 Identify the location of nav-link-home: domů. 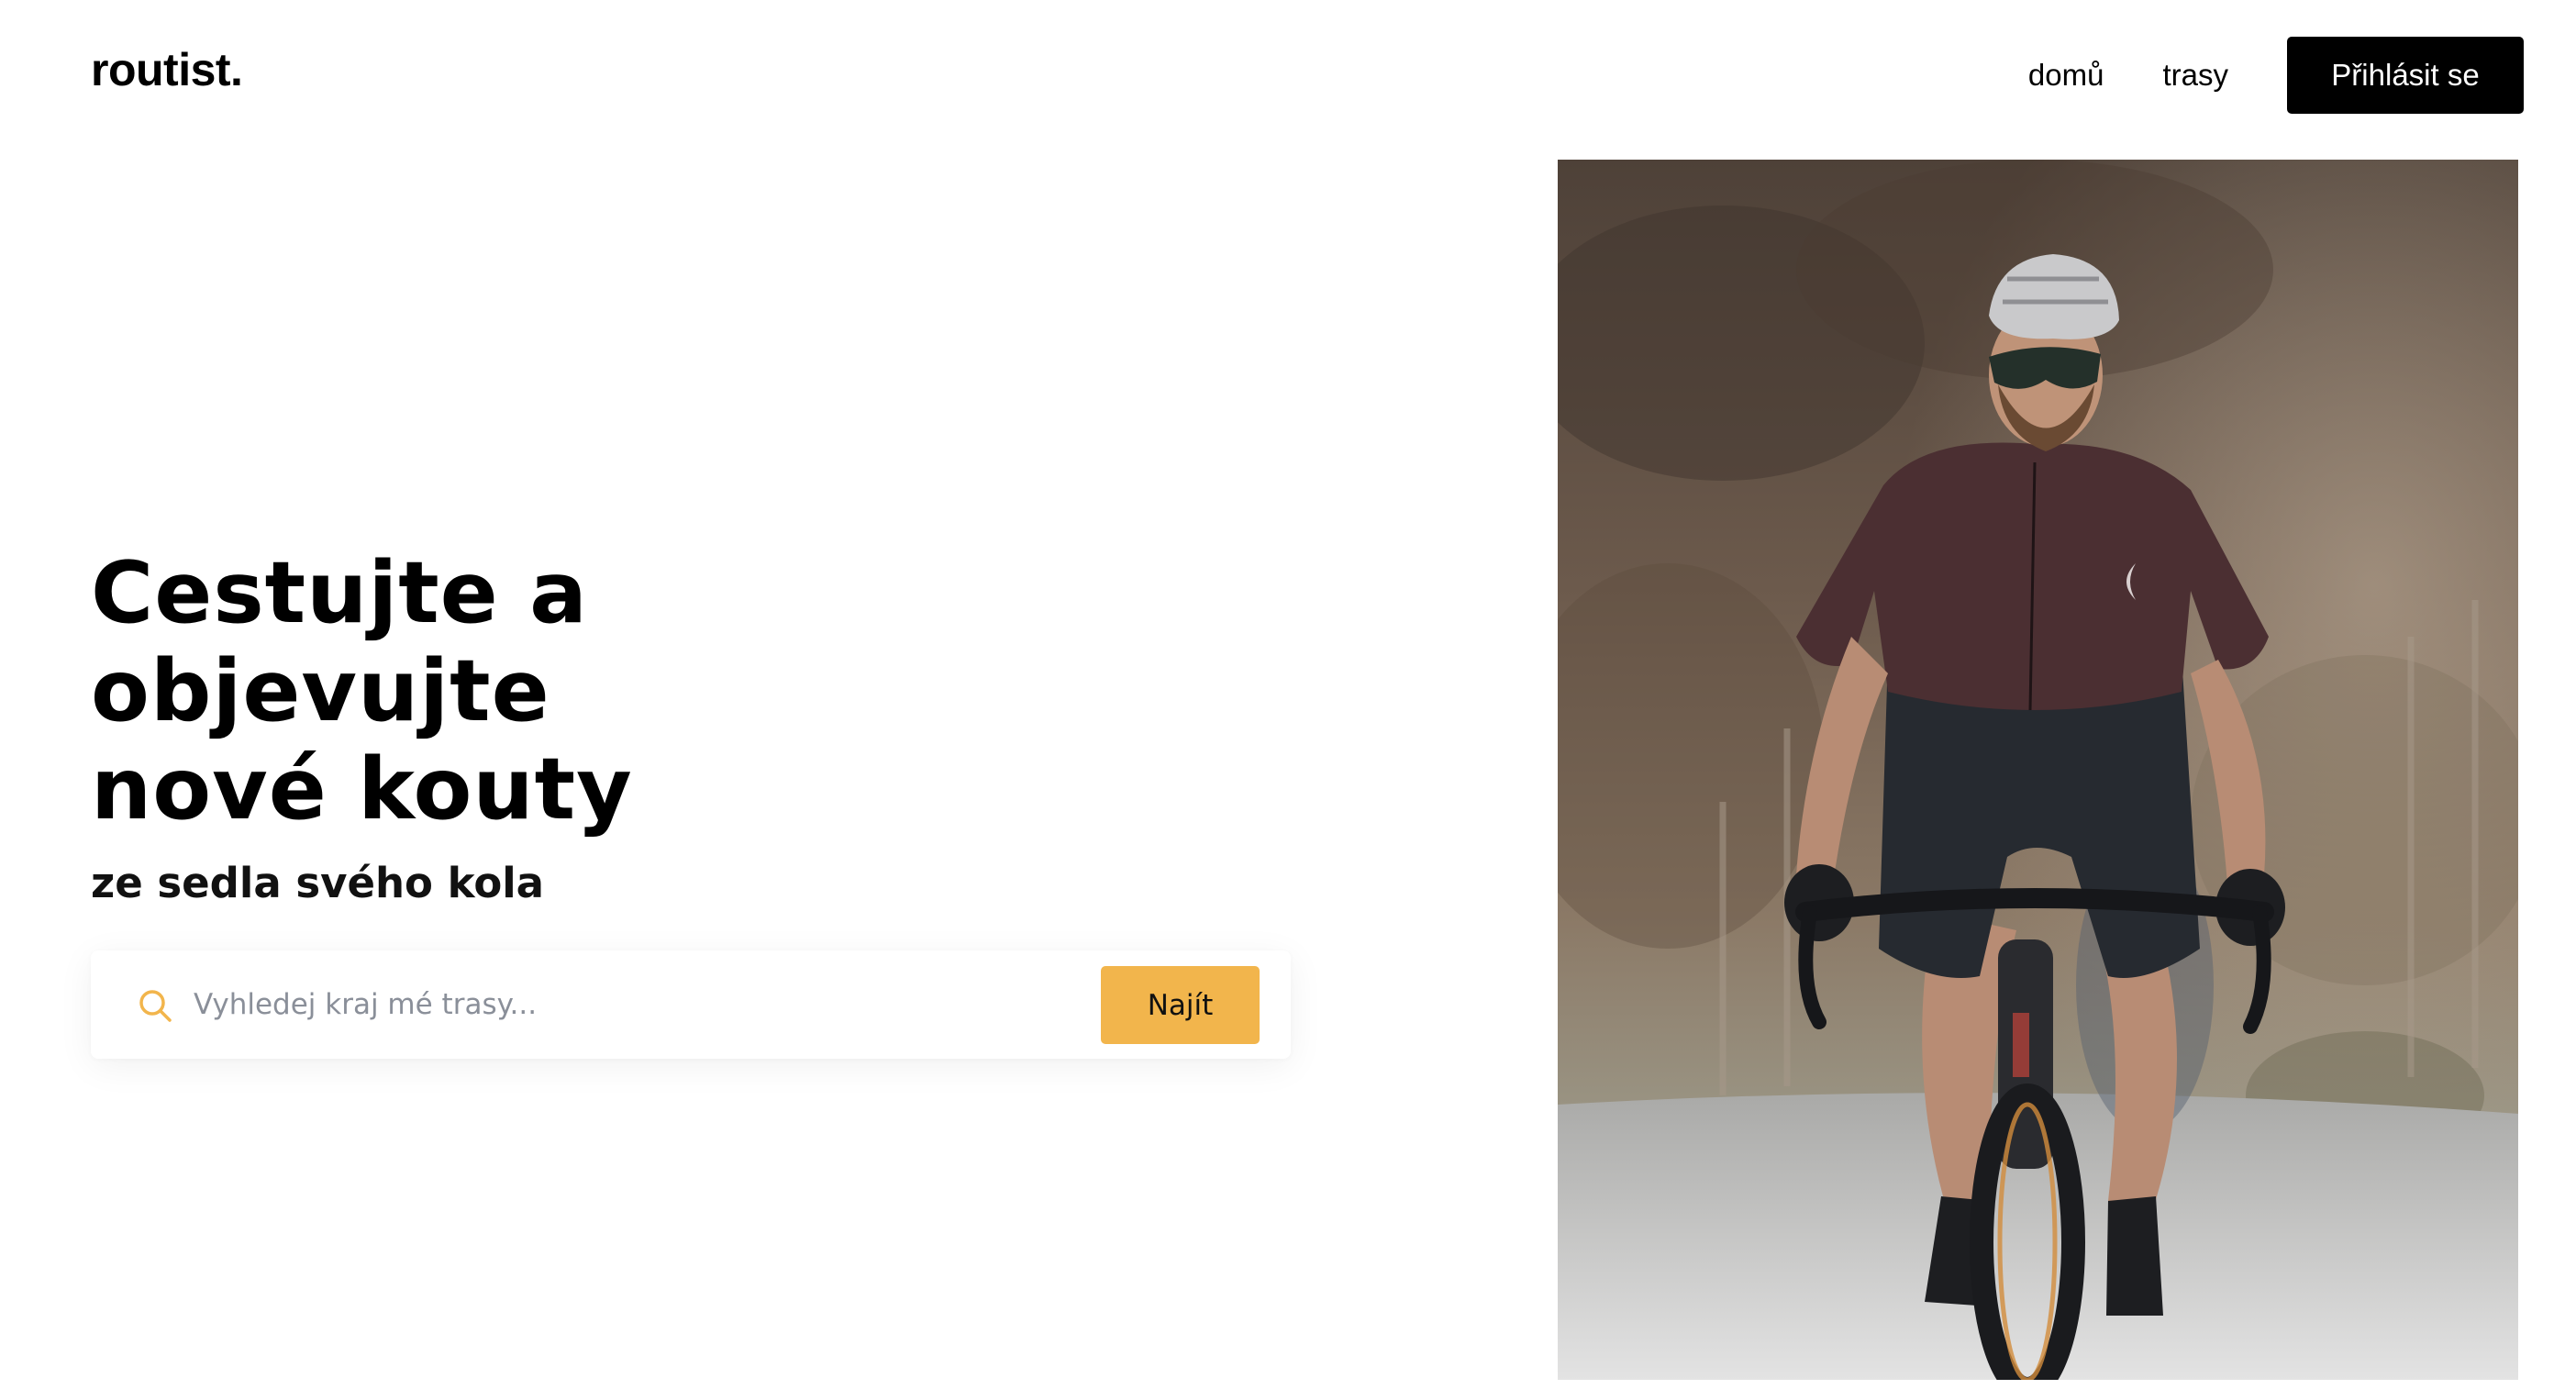
(2066, 75).